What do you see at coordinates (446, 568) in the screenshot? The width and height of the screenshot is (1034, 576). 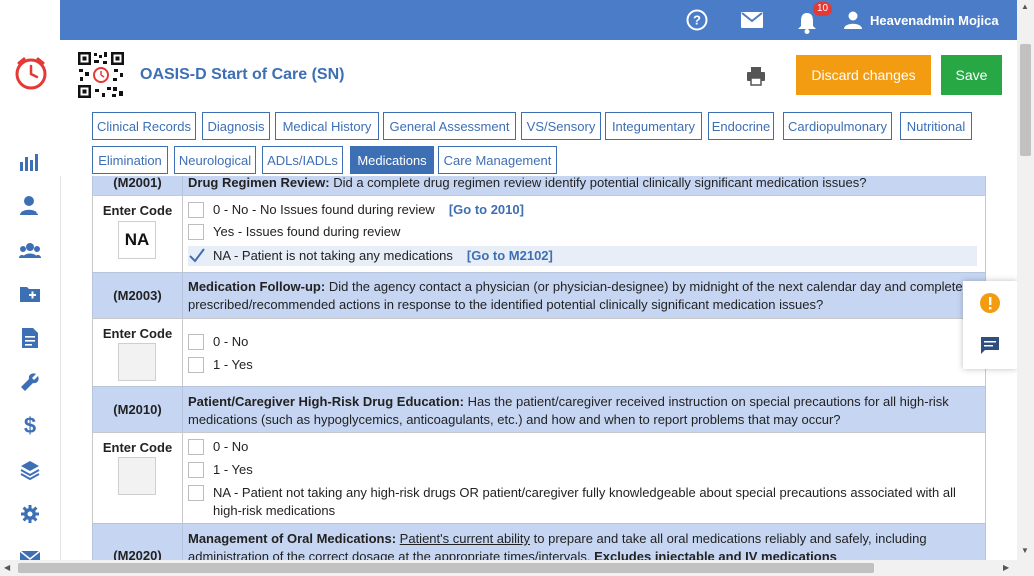 I see `horizontal-scroll-thumb` at bounding box center [446, 568].